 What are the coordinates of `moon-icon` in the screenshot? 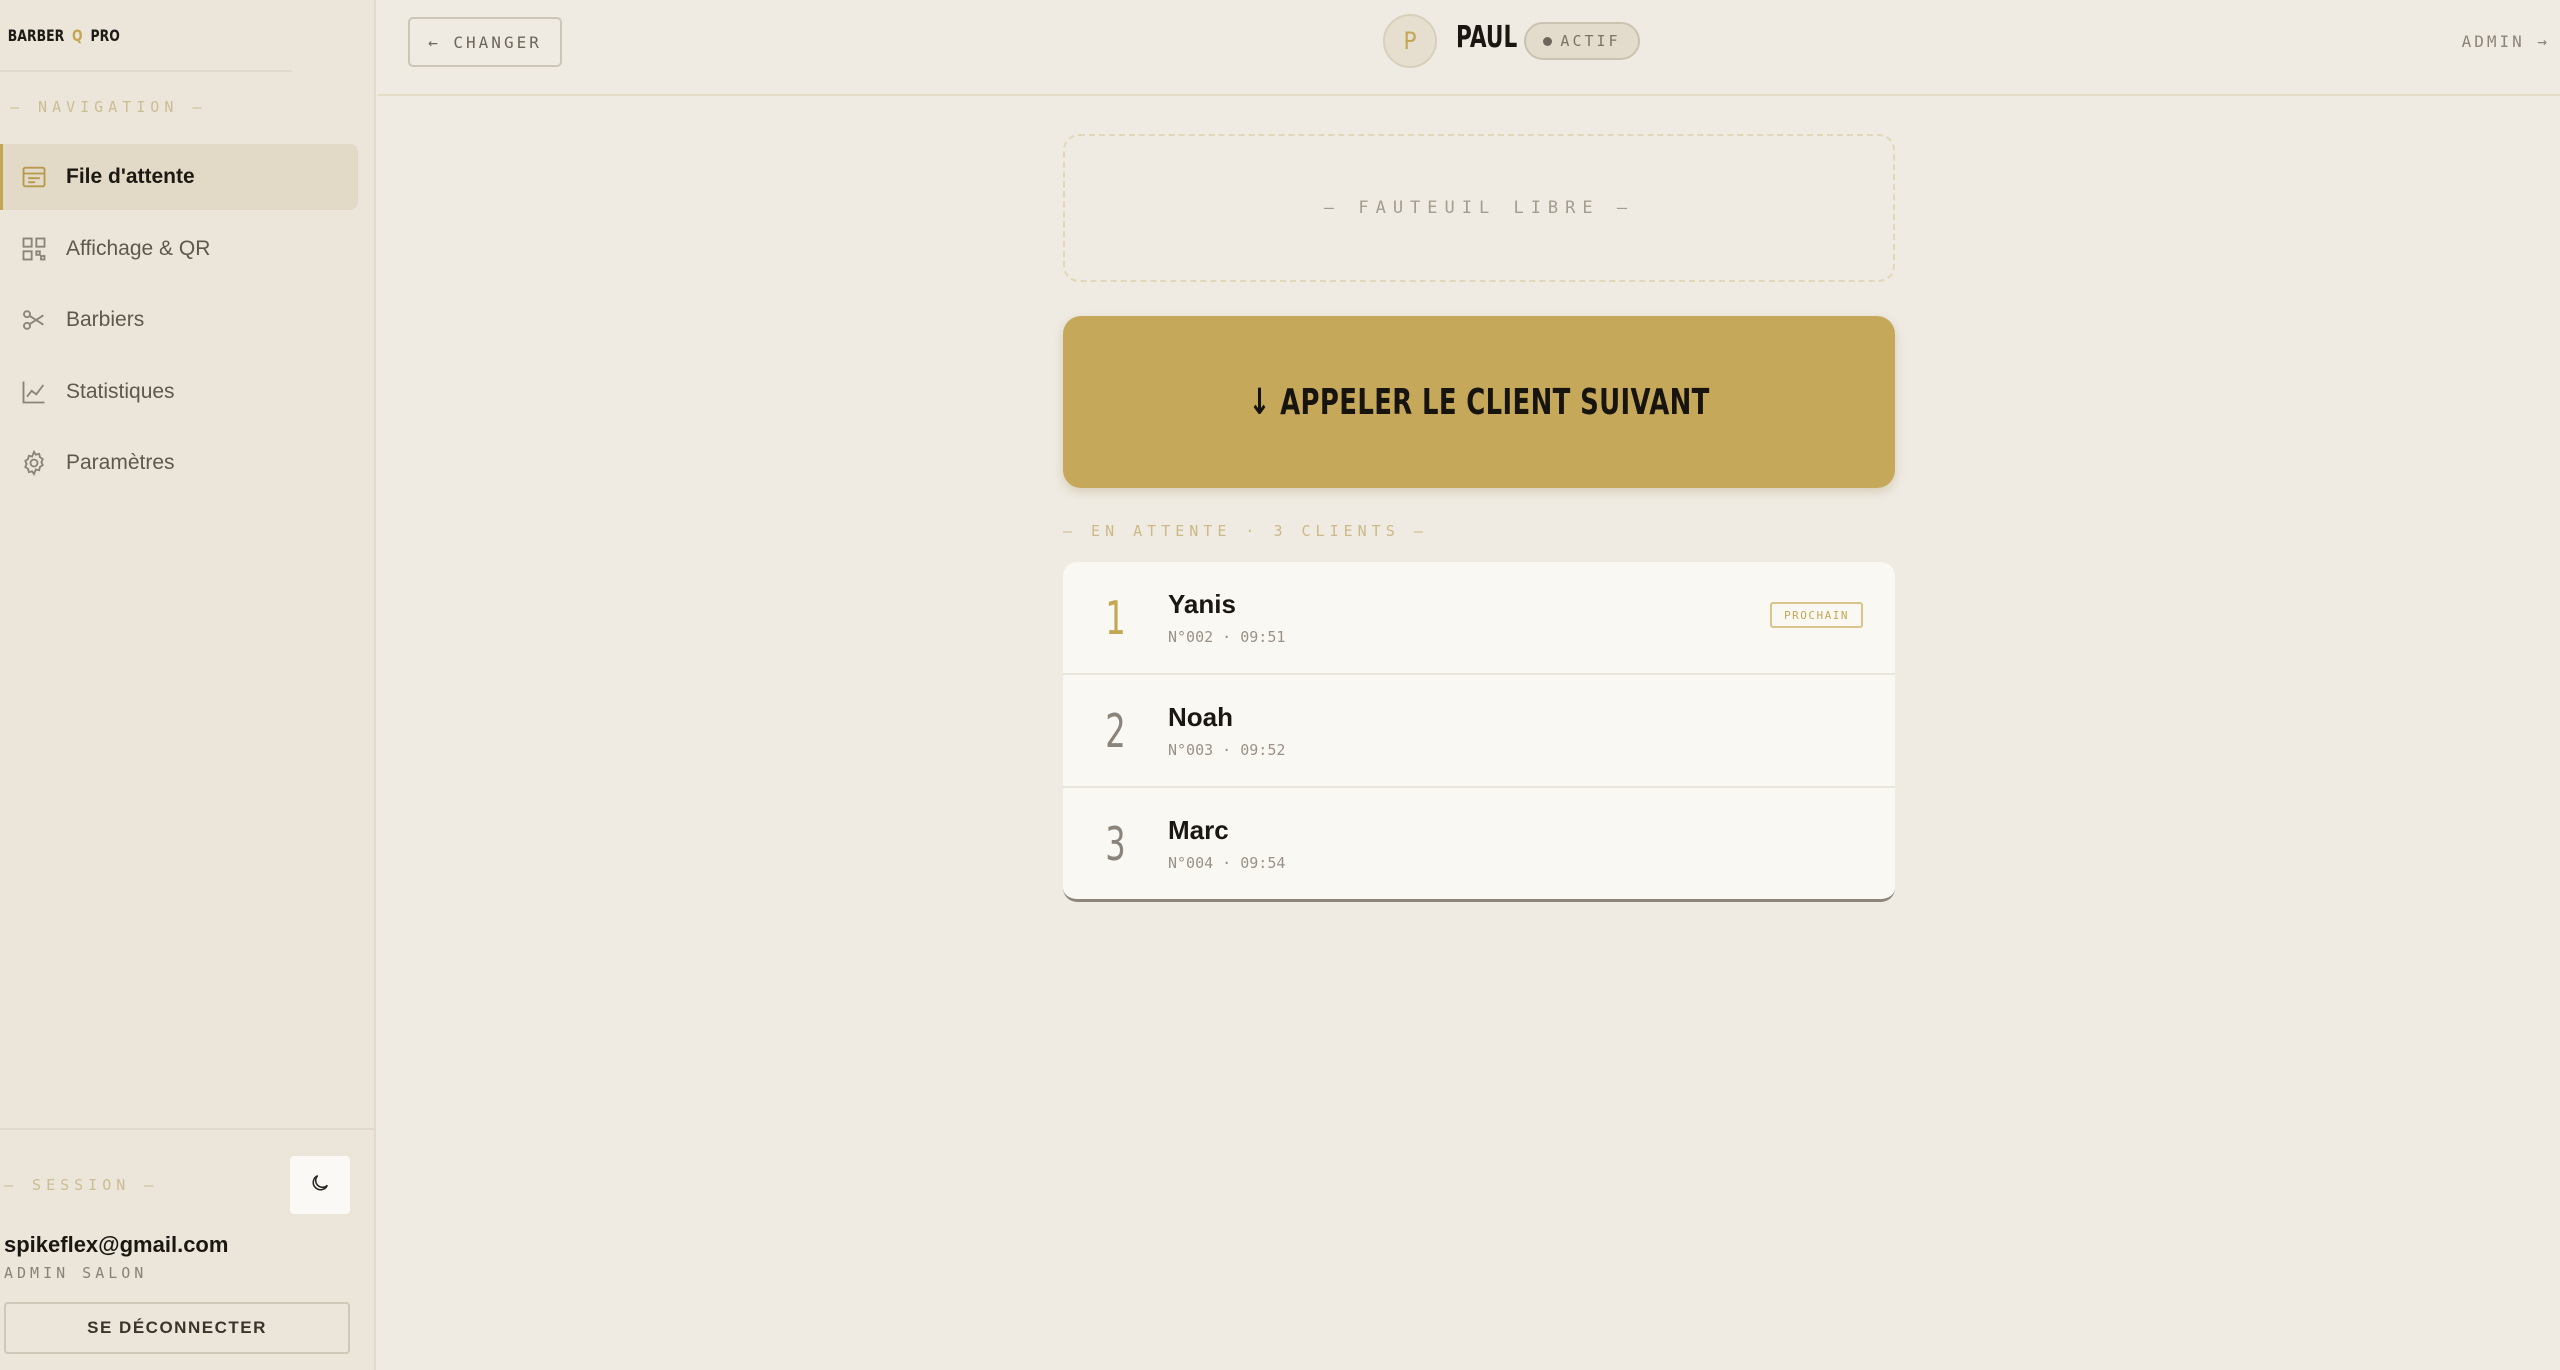 It's located at (320, 1185).